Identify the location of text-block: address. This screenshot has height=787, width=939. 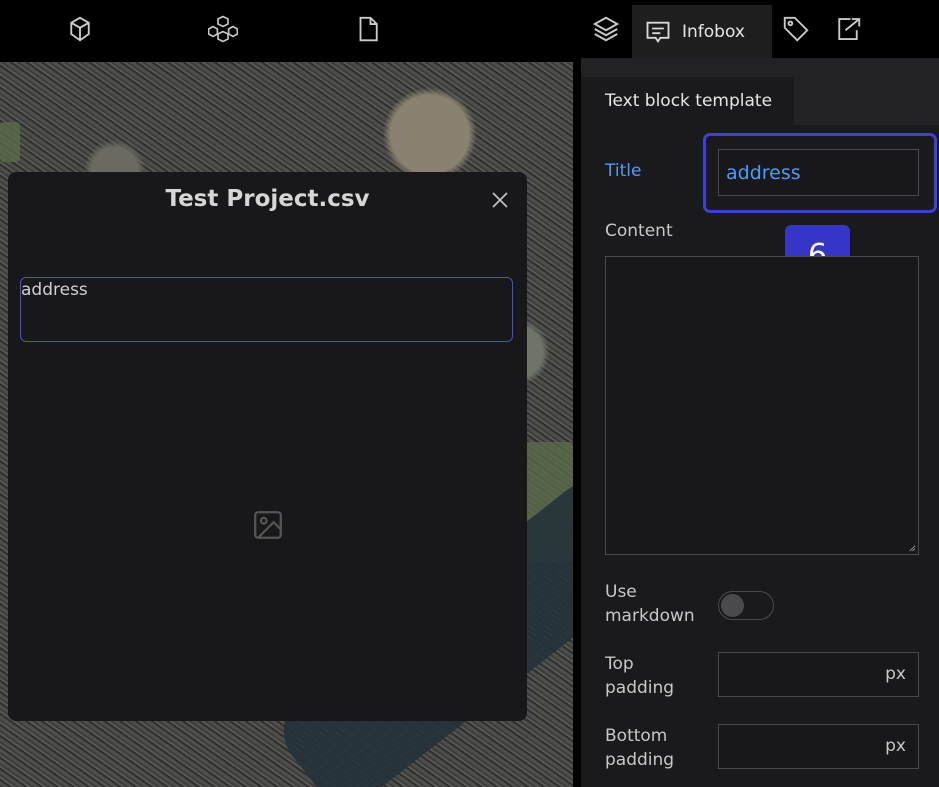
(266, 309).